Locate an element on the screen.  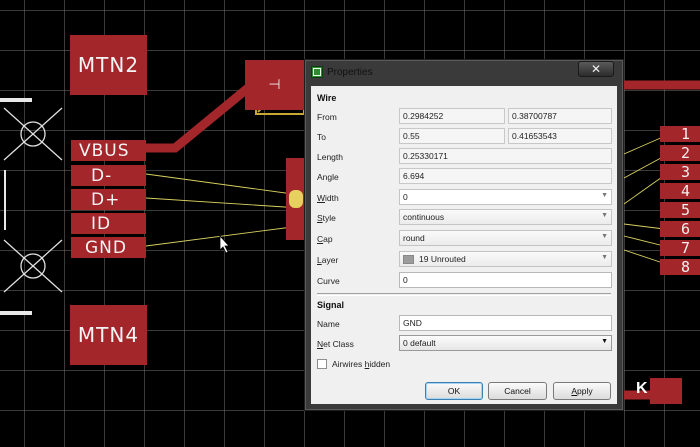
style-select: continuous ▼ is located at coordinates (505, 217).